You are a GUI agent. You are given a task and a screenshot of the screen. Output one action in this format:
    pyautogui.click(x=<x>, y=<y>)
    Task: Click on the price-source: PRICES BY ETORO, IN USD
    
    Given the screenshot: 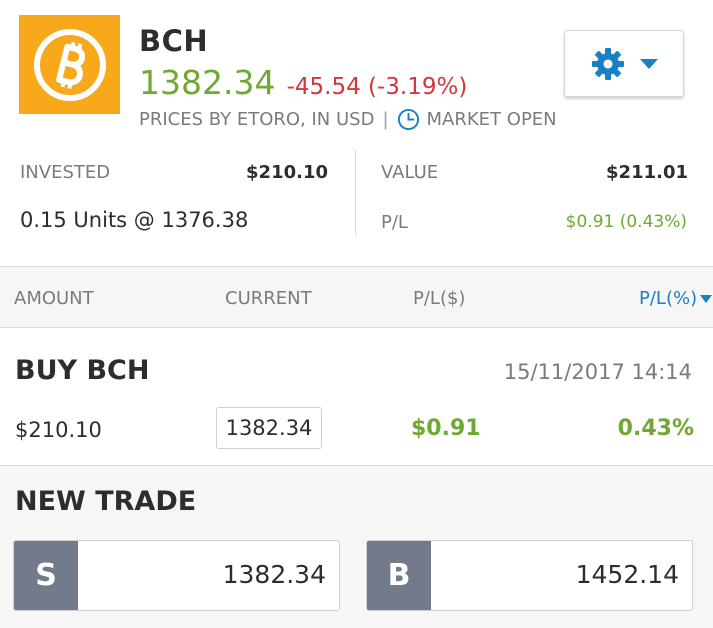 What is the action you would take?
    pyautogui.click(x=257, y=119)
    